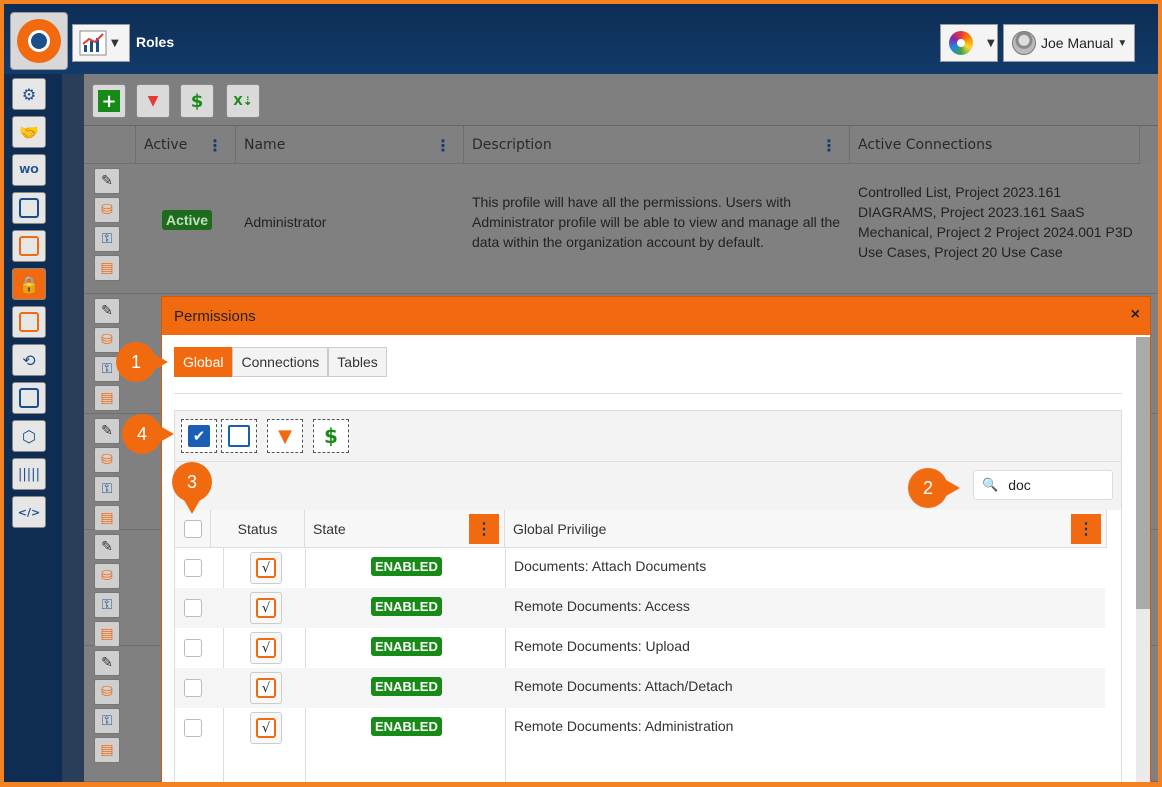 The height and width of the screenshot is (787, 1162). Describe the element at coordinates (258, 529) in the screenshot. I see `header-status: Status` at that location.